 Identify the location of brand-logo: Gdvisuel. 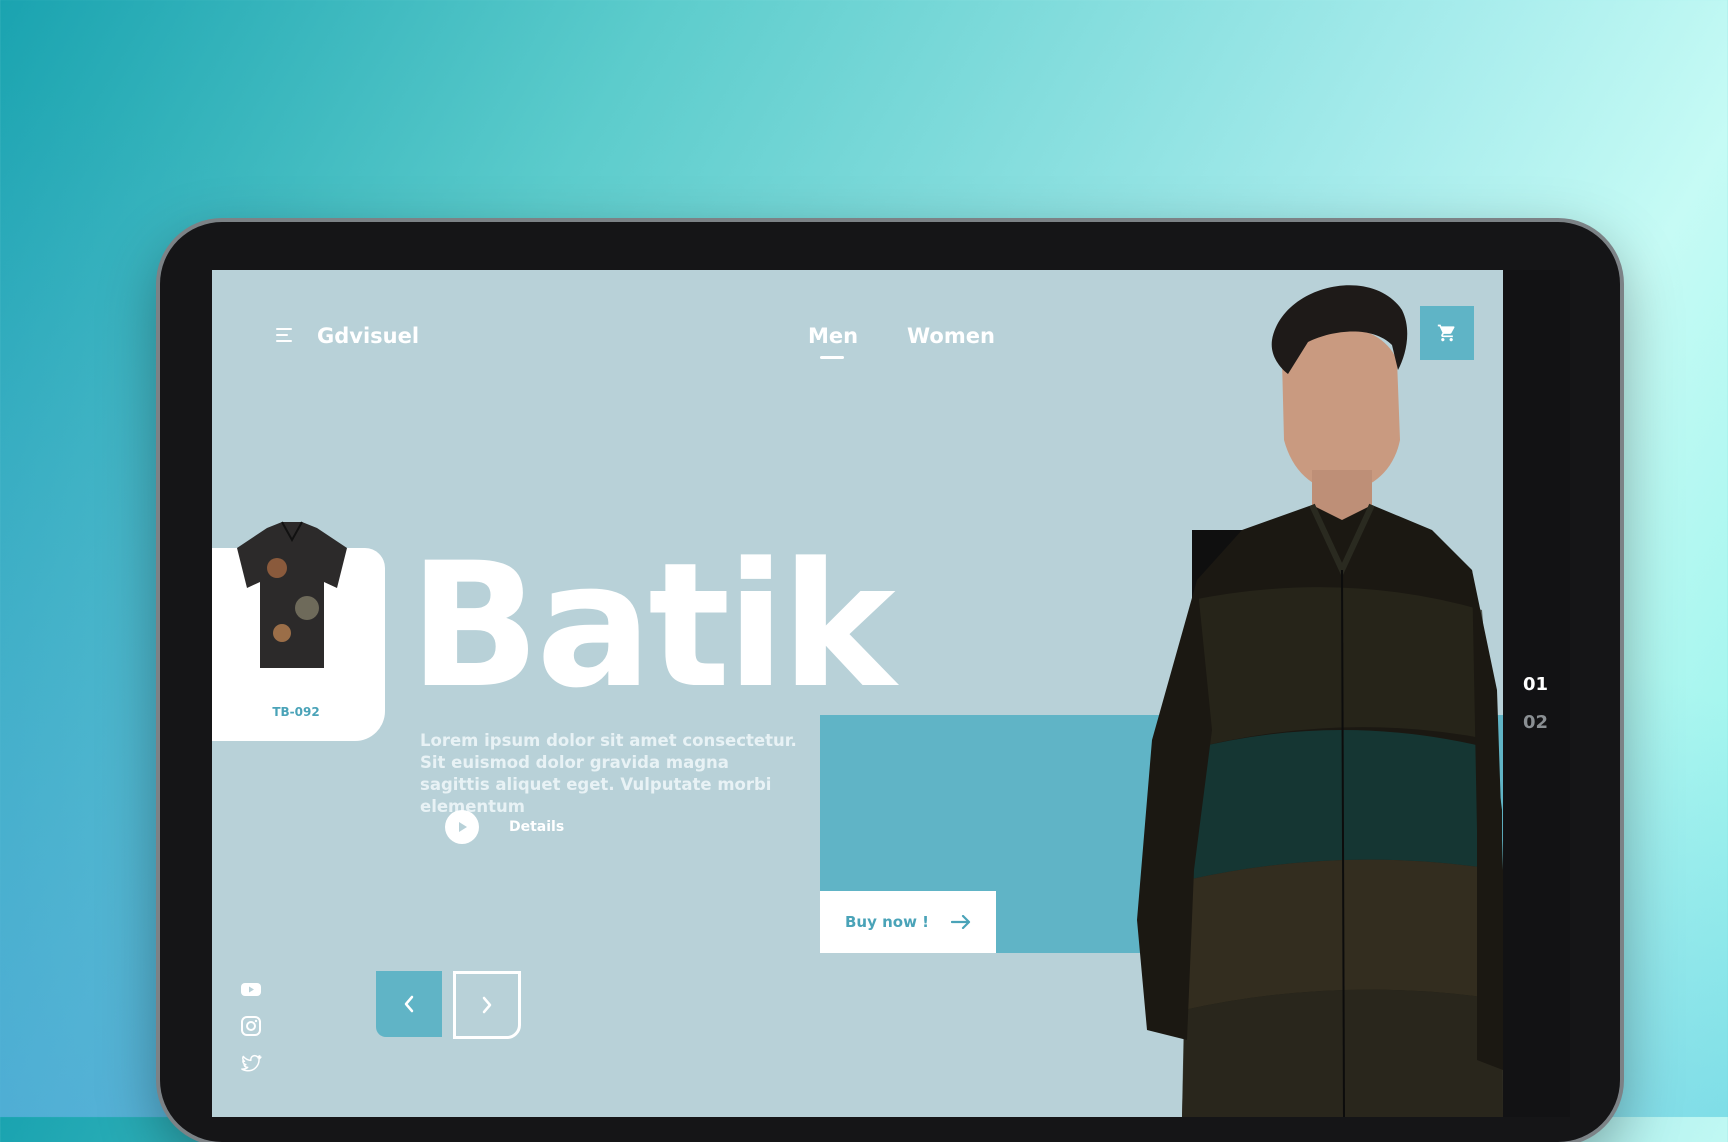
(368, 336).